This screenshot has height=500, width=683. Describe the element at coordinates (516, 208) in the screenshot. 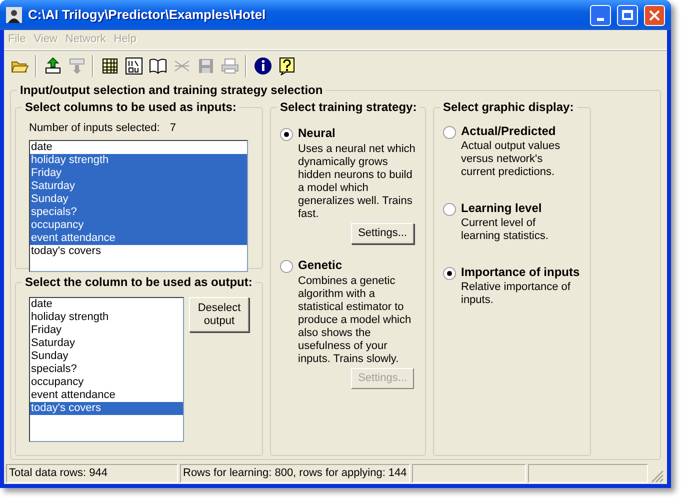

I see `display-option-label: Learning level` at that location.